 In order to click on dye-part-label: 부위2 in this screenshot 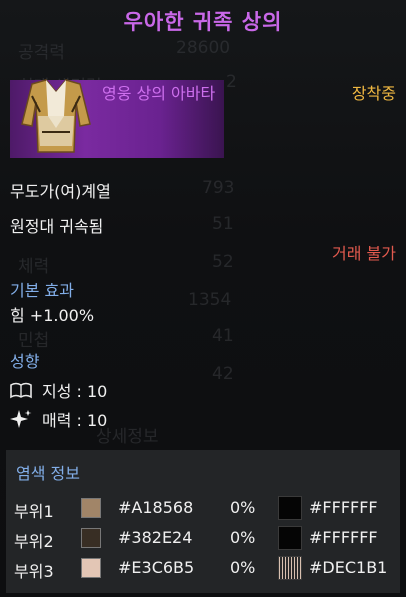, I will do `click(34, 541)`.